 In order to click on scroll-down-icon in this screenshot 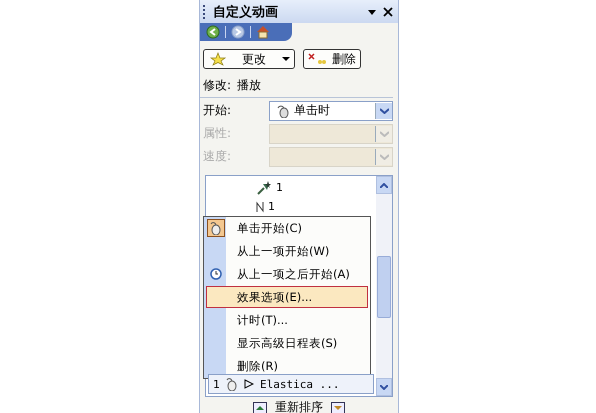, I will do `click(384, 387)`.